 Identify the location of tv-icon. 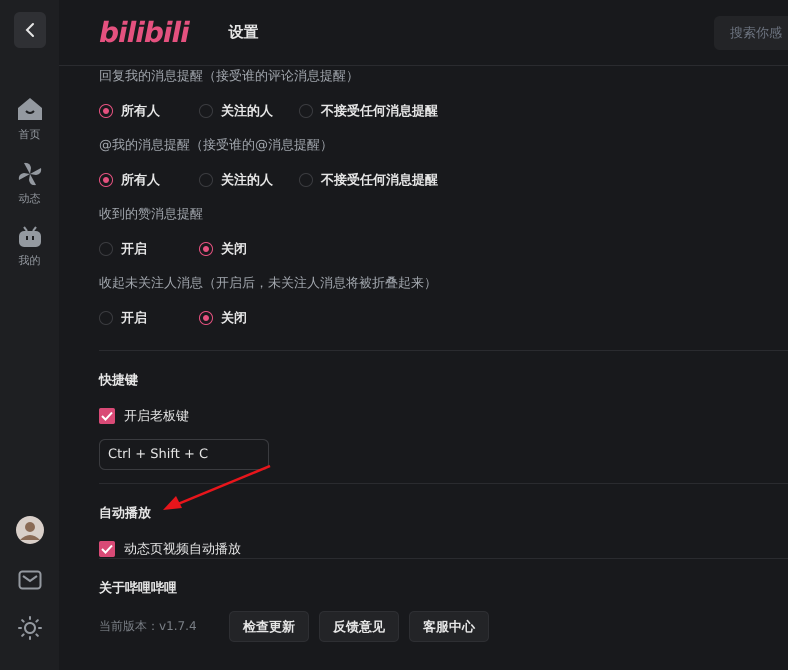
(30, 237).